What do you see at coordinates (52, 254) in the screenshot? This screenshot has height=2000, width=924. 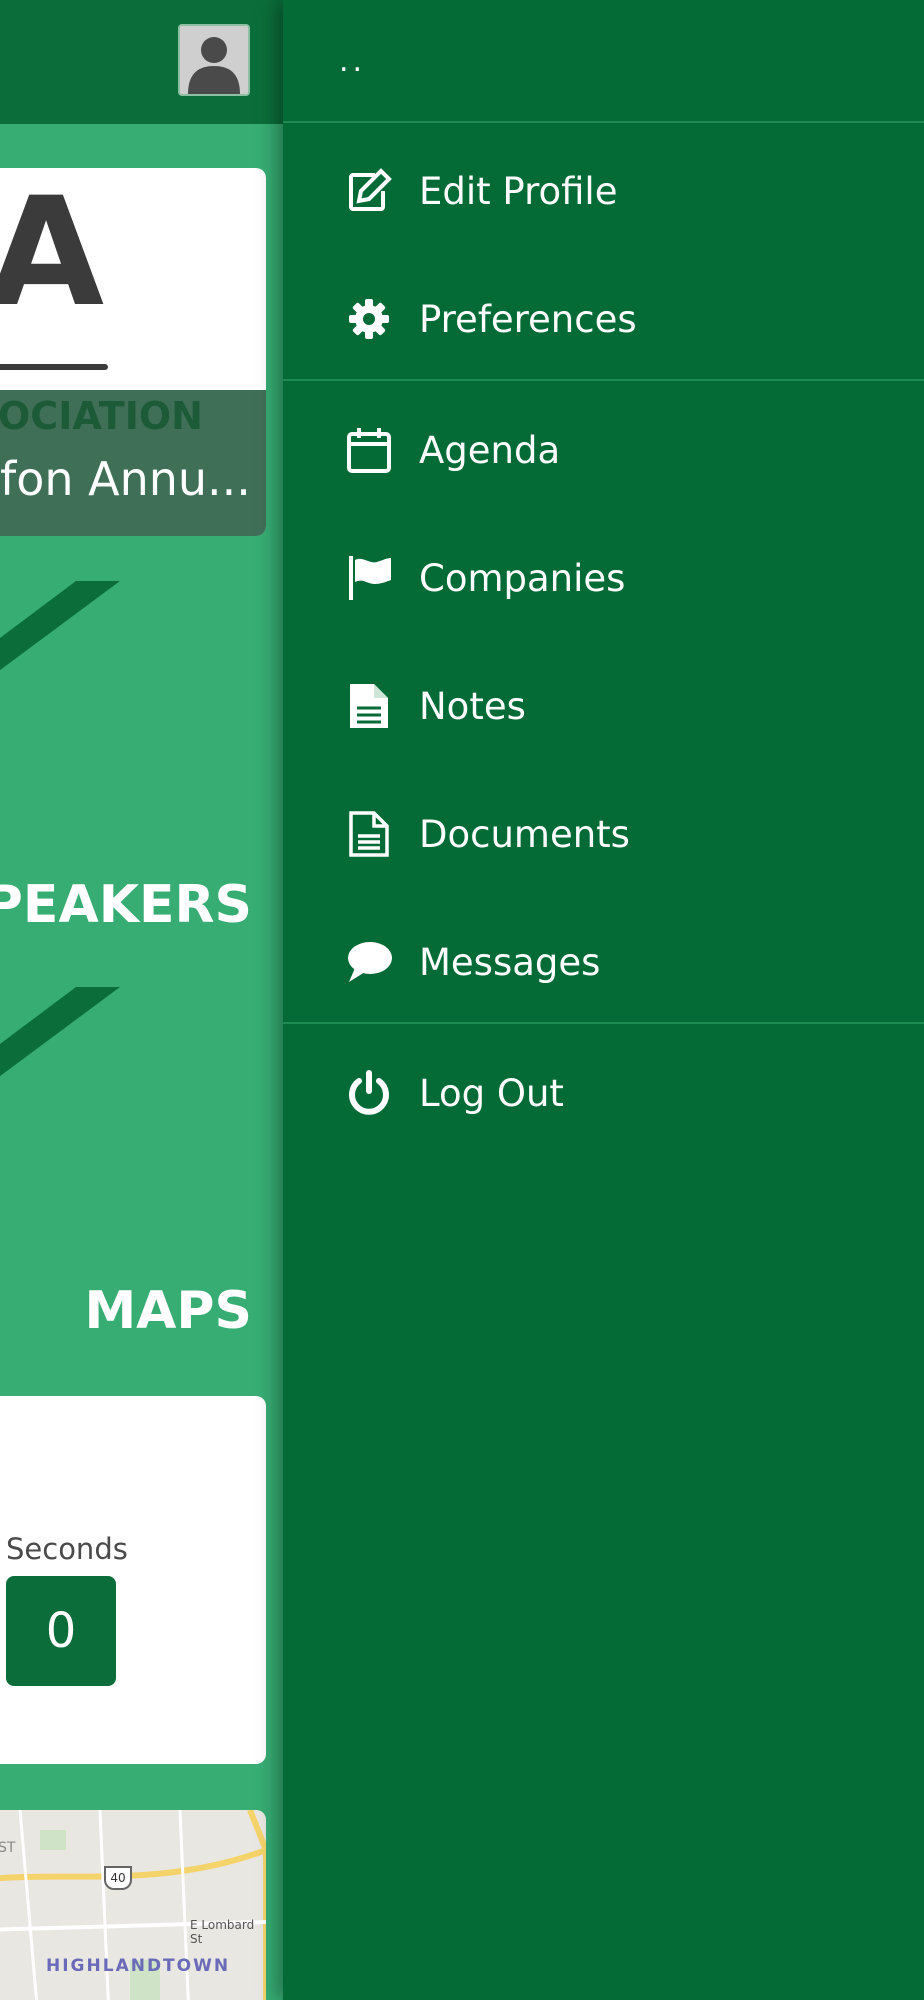 I see `event-logo-letter: A` at bounding box center [52, 254].